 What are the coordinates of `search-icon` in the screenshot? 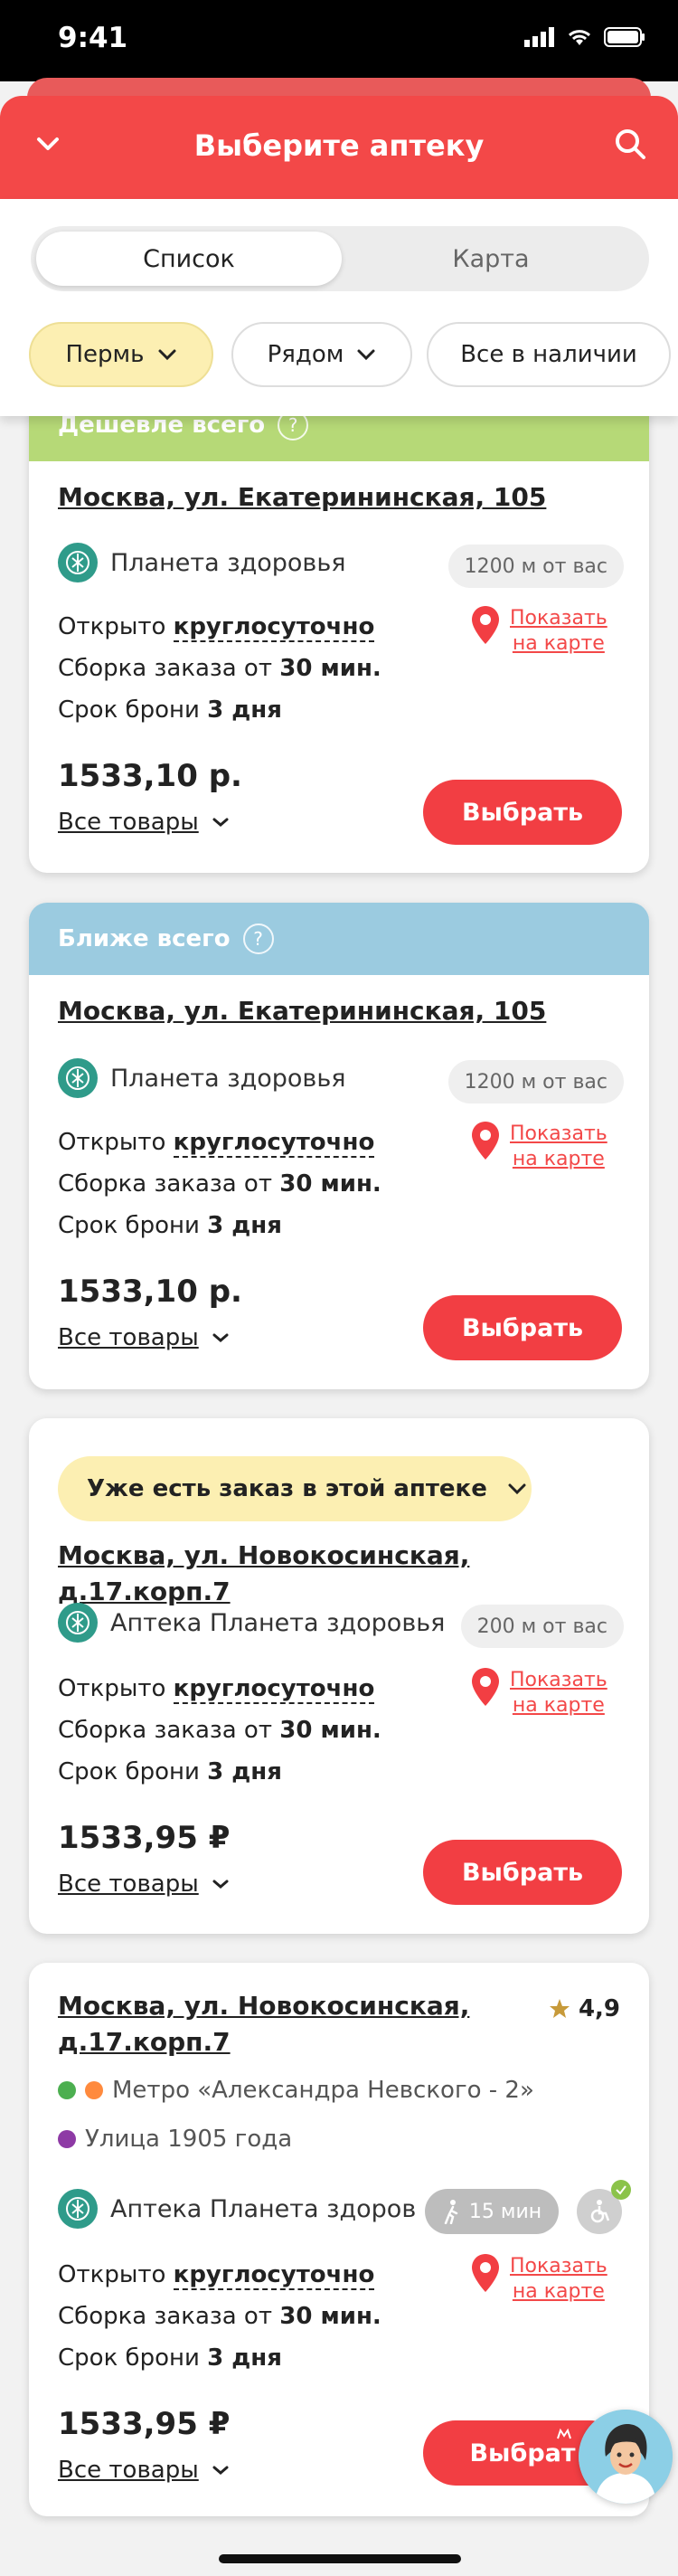 It's located at (630, 144).